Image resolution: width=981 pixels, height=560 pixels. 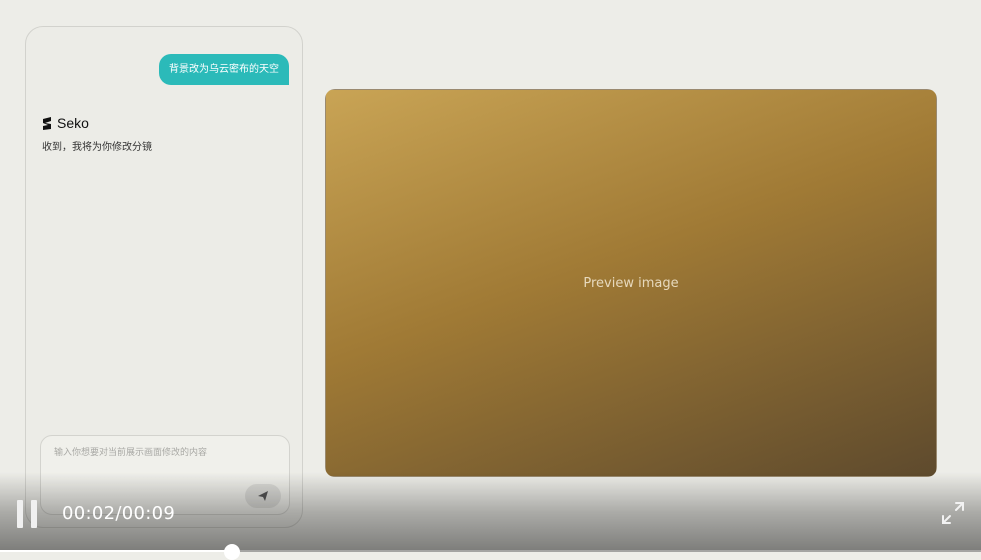 I want to click on preview-image-label: Preview image, so click(x=631, y=283).